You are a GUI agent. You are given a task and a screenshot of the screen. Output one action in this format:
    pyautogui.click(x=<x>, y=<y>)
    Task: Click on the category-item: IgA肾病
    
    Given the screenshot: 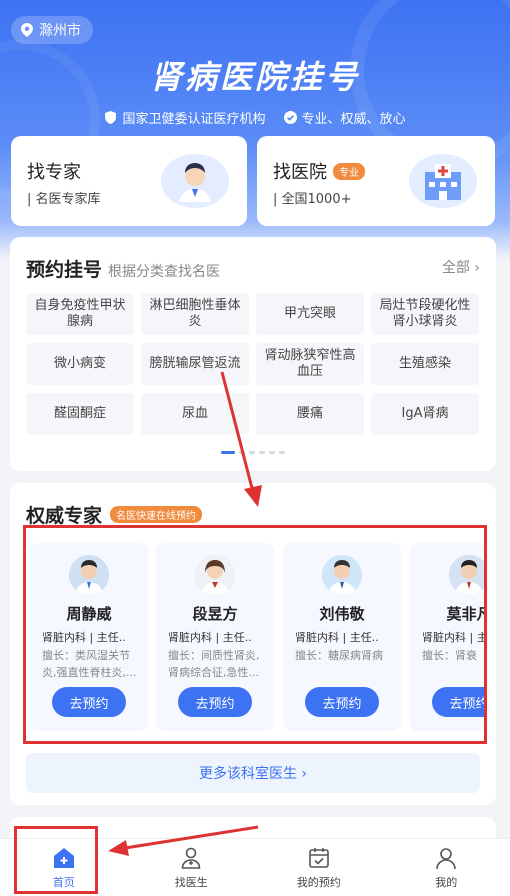 What is the action you would take?
    pyautogui.click(x=425, y=414)
    